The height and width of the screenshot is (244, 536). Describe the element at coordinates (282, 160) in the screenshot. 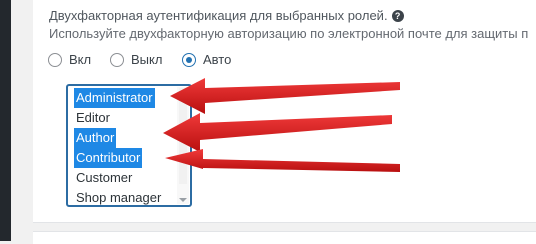

I see `arrow-to-contributor-icon` at that location.